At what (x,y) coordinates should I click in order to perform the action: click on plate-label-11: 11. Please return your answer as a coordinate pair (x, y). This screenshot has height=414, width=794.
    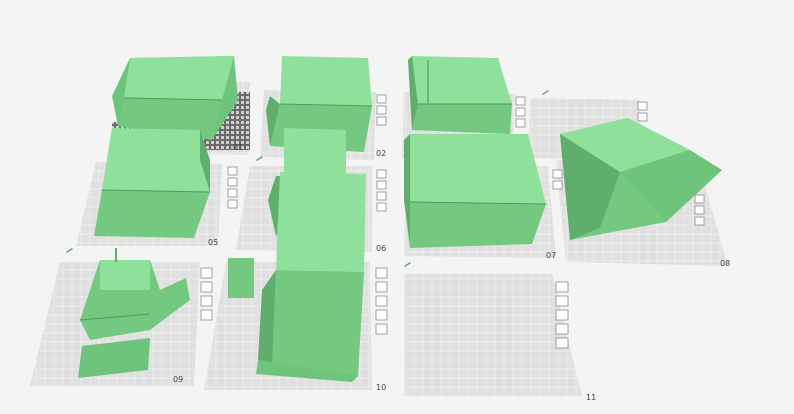
    Looking at the image, I should click on (591, 397).